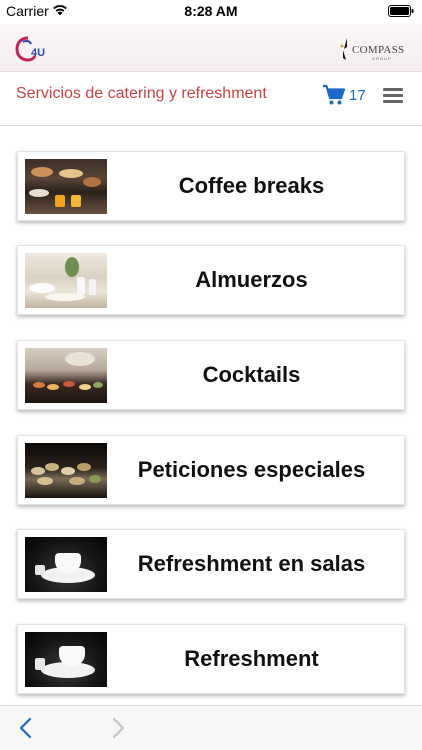 This screenshot has width=422, height=750. What do you see at coordinates (38, 53) in the screenshot?
I see `svg-text: 4U` at bounding box center [38, 53].